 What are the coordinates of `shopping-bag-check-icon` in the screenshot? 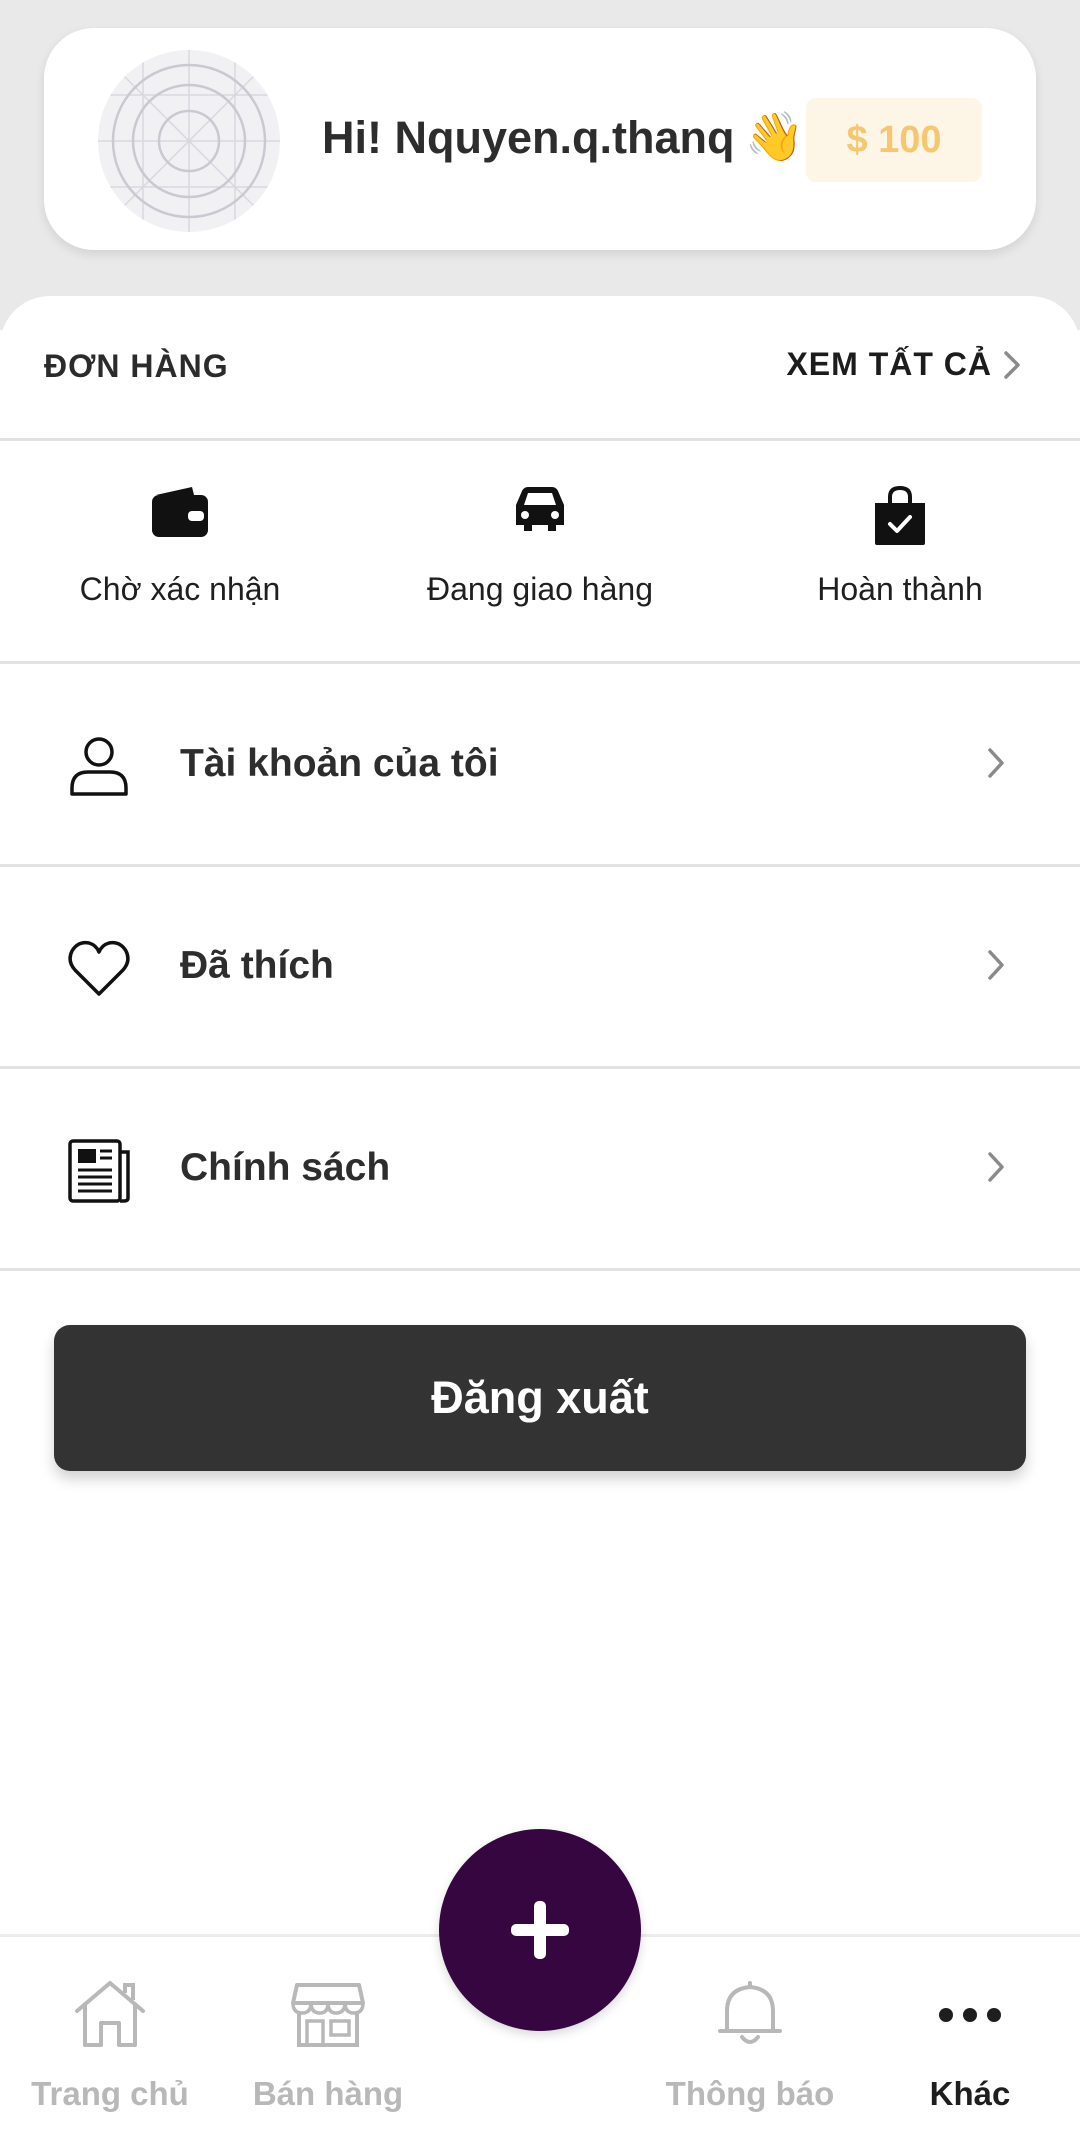 It's located at (900, 515).